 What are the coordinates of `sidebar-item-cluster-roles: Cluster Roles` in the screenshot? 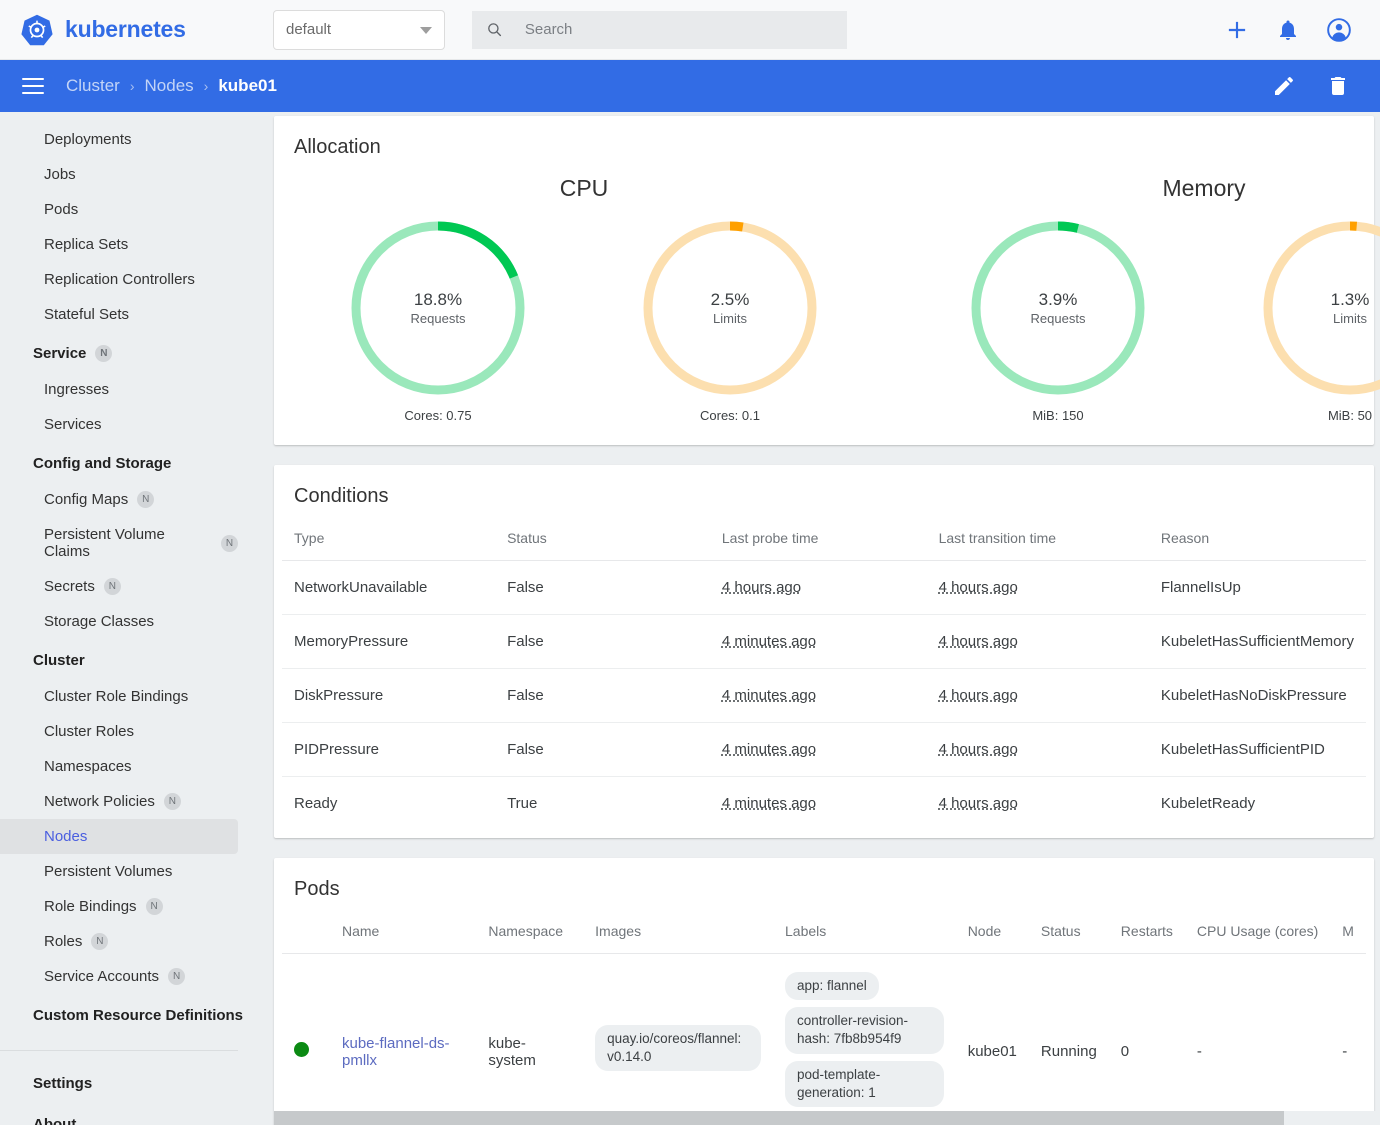 It's located at (119, 731).